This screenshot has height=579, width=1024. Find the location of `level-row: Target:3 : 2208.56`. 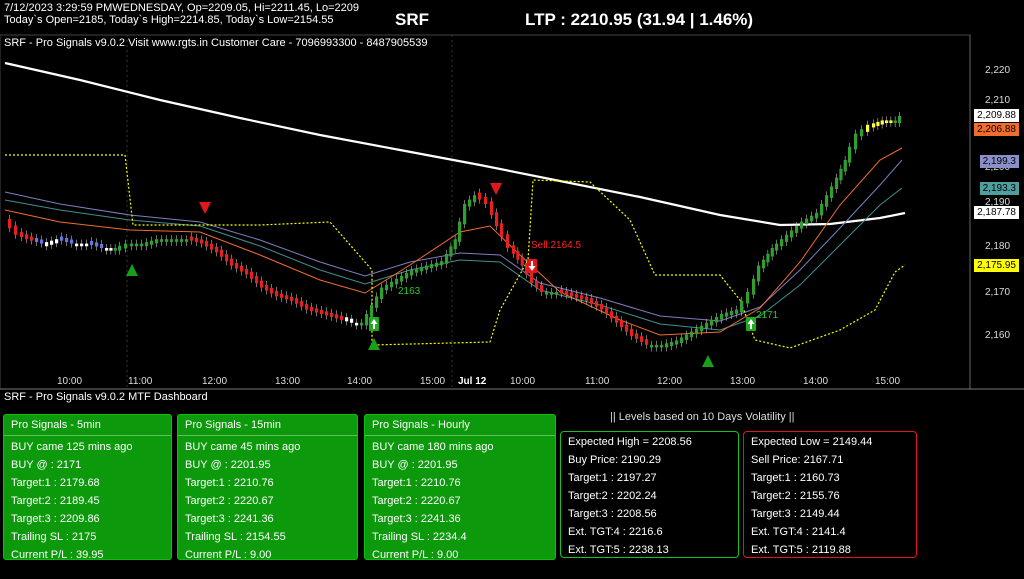

level-row: Target:3 : 2208.56 is located at coordinates (612, 514).